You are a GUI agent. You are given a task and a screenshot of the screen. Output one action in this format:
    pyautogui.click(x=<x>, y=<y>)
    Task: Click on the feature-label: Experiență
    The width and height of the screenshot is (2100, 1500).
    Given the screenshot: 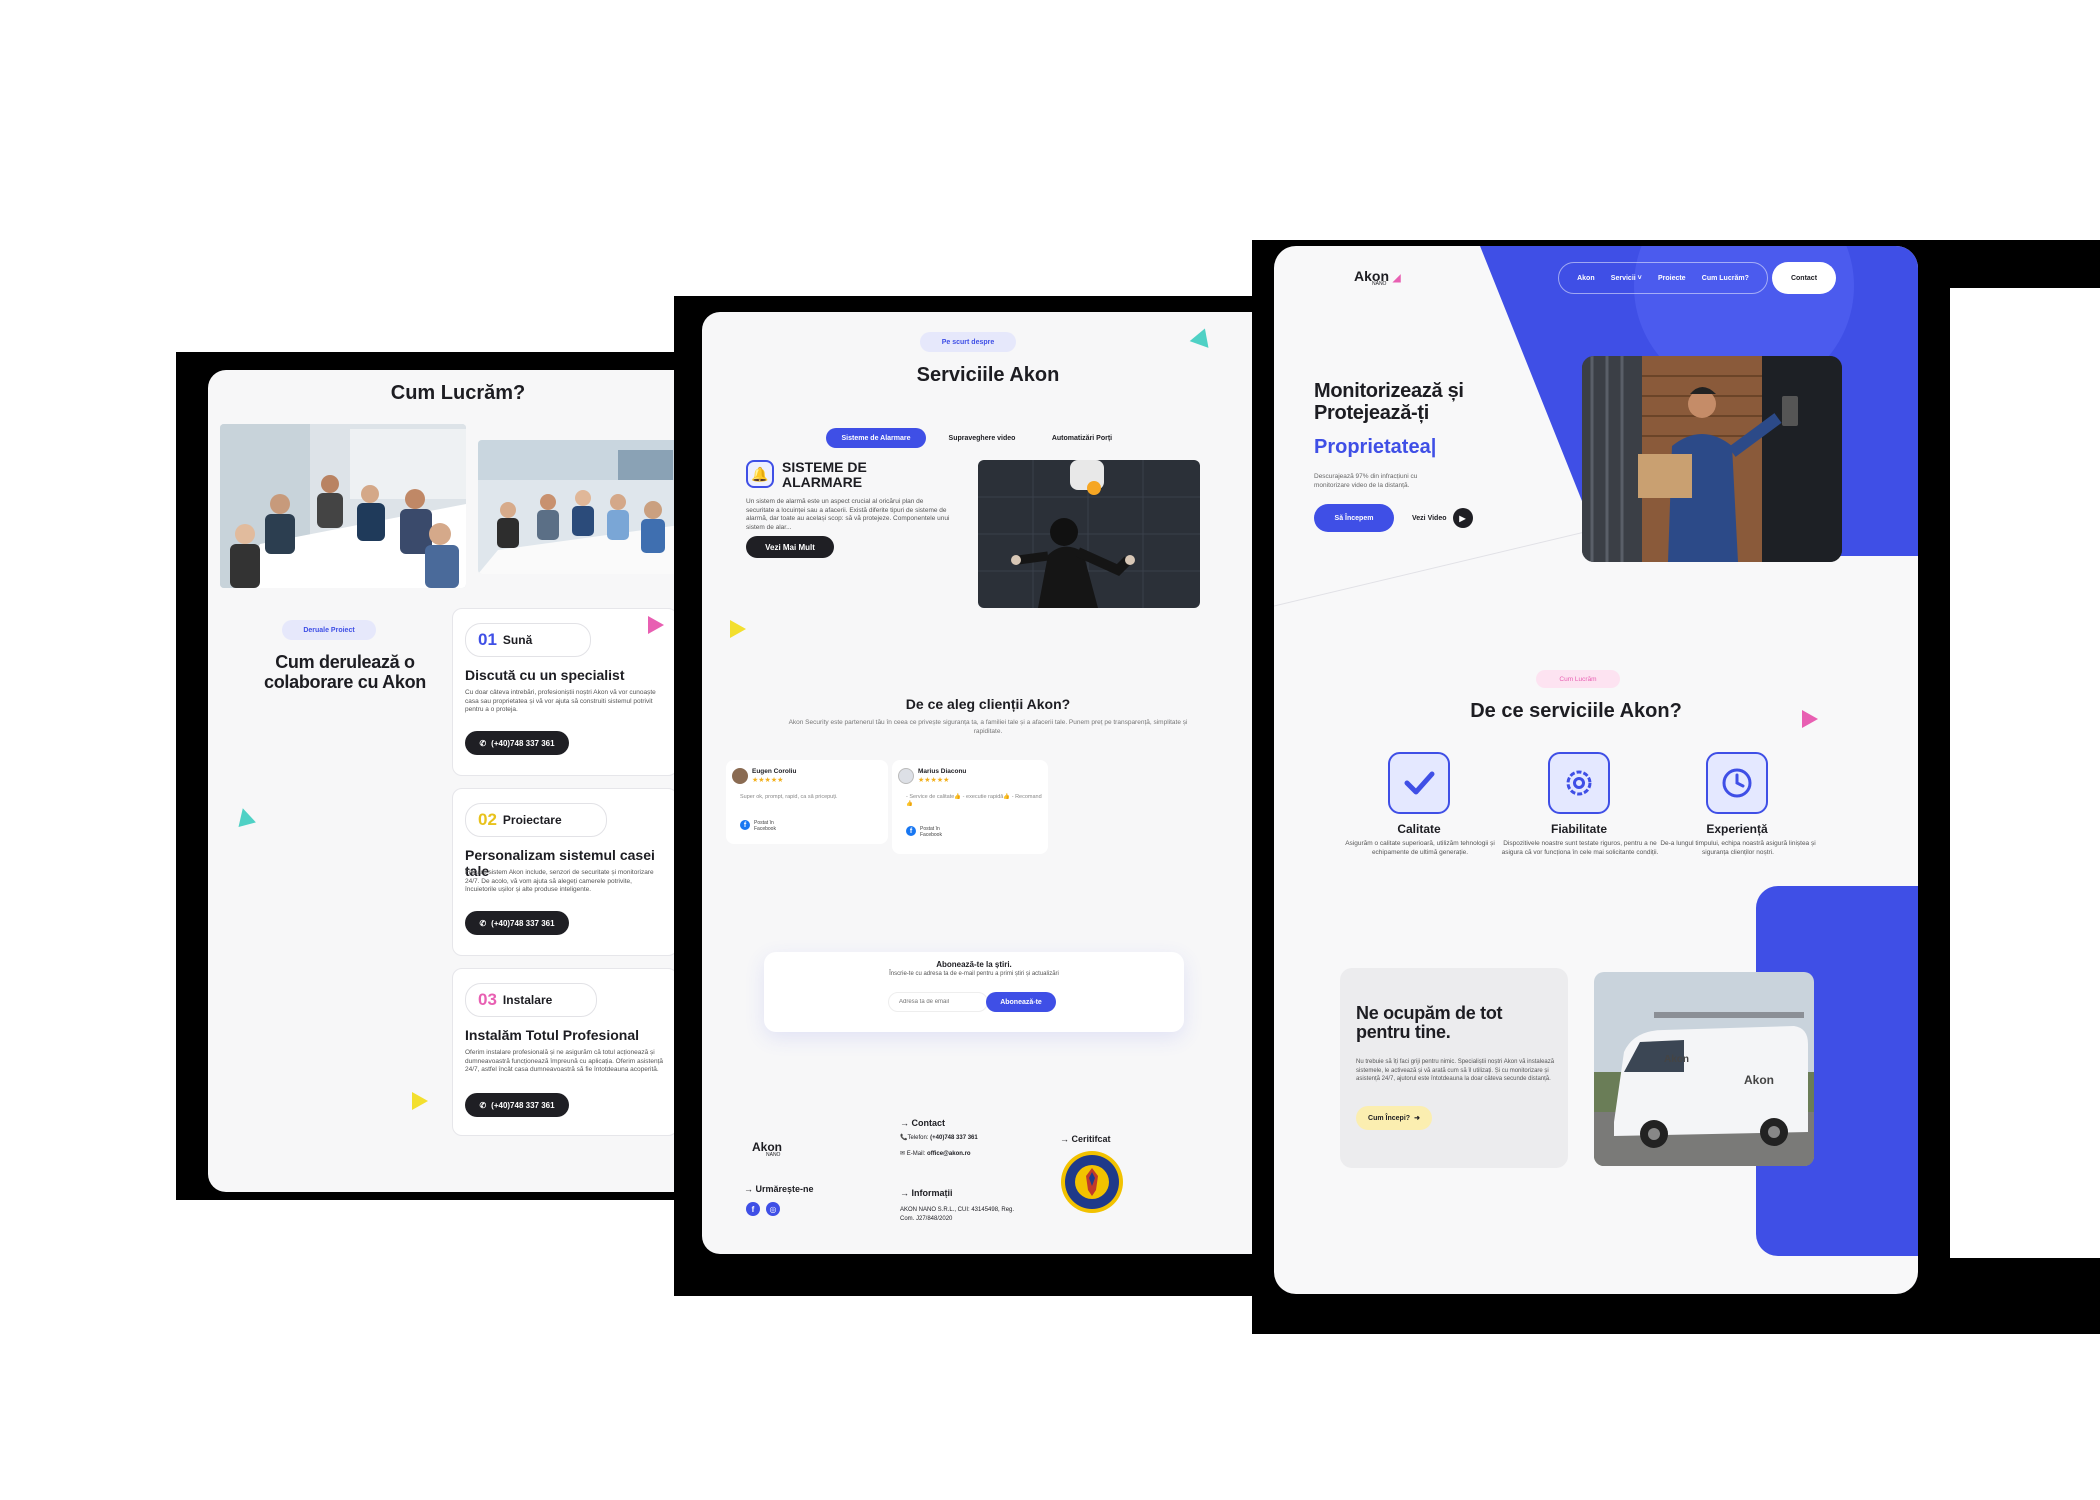 What is the action you would take?
    pyautogui.click(x=1737, y=829)
    